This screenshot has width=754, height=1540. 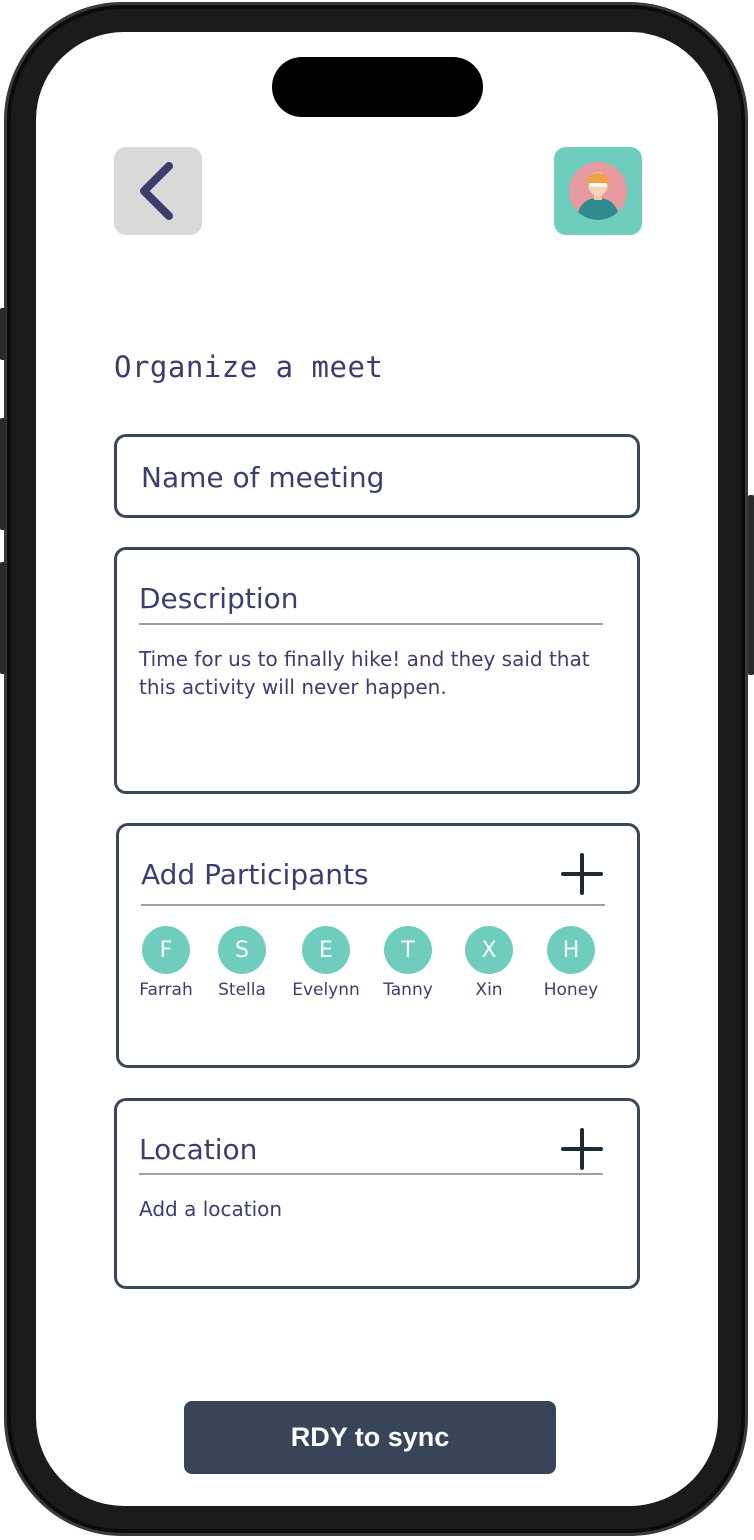 What do you see at coordinates (582, 874) in the screenshot?
I see `add-participant-button` at bounding box center [582, 874].